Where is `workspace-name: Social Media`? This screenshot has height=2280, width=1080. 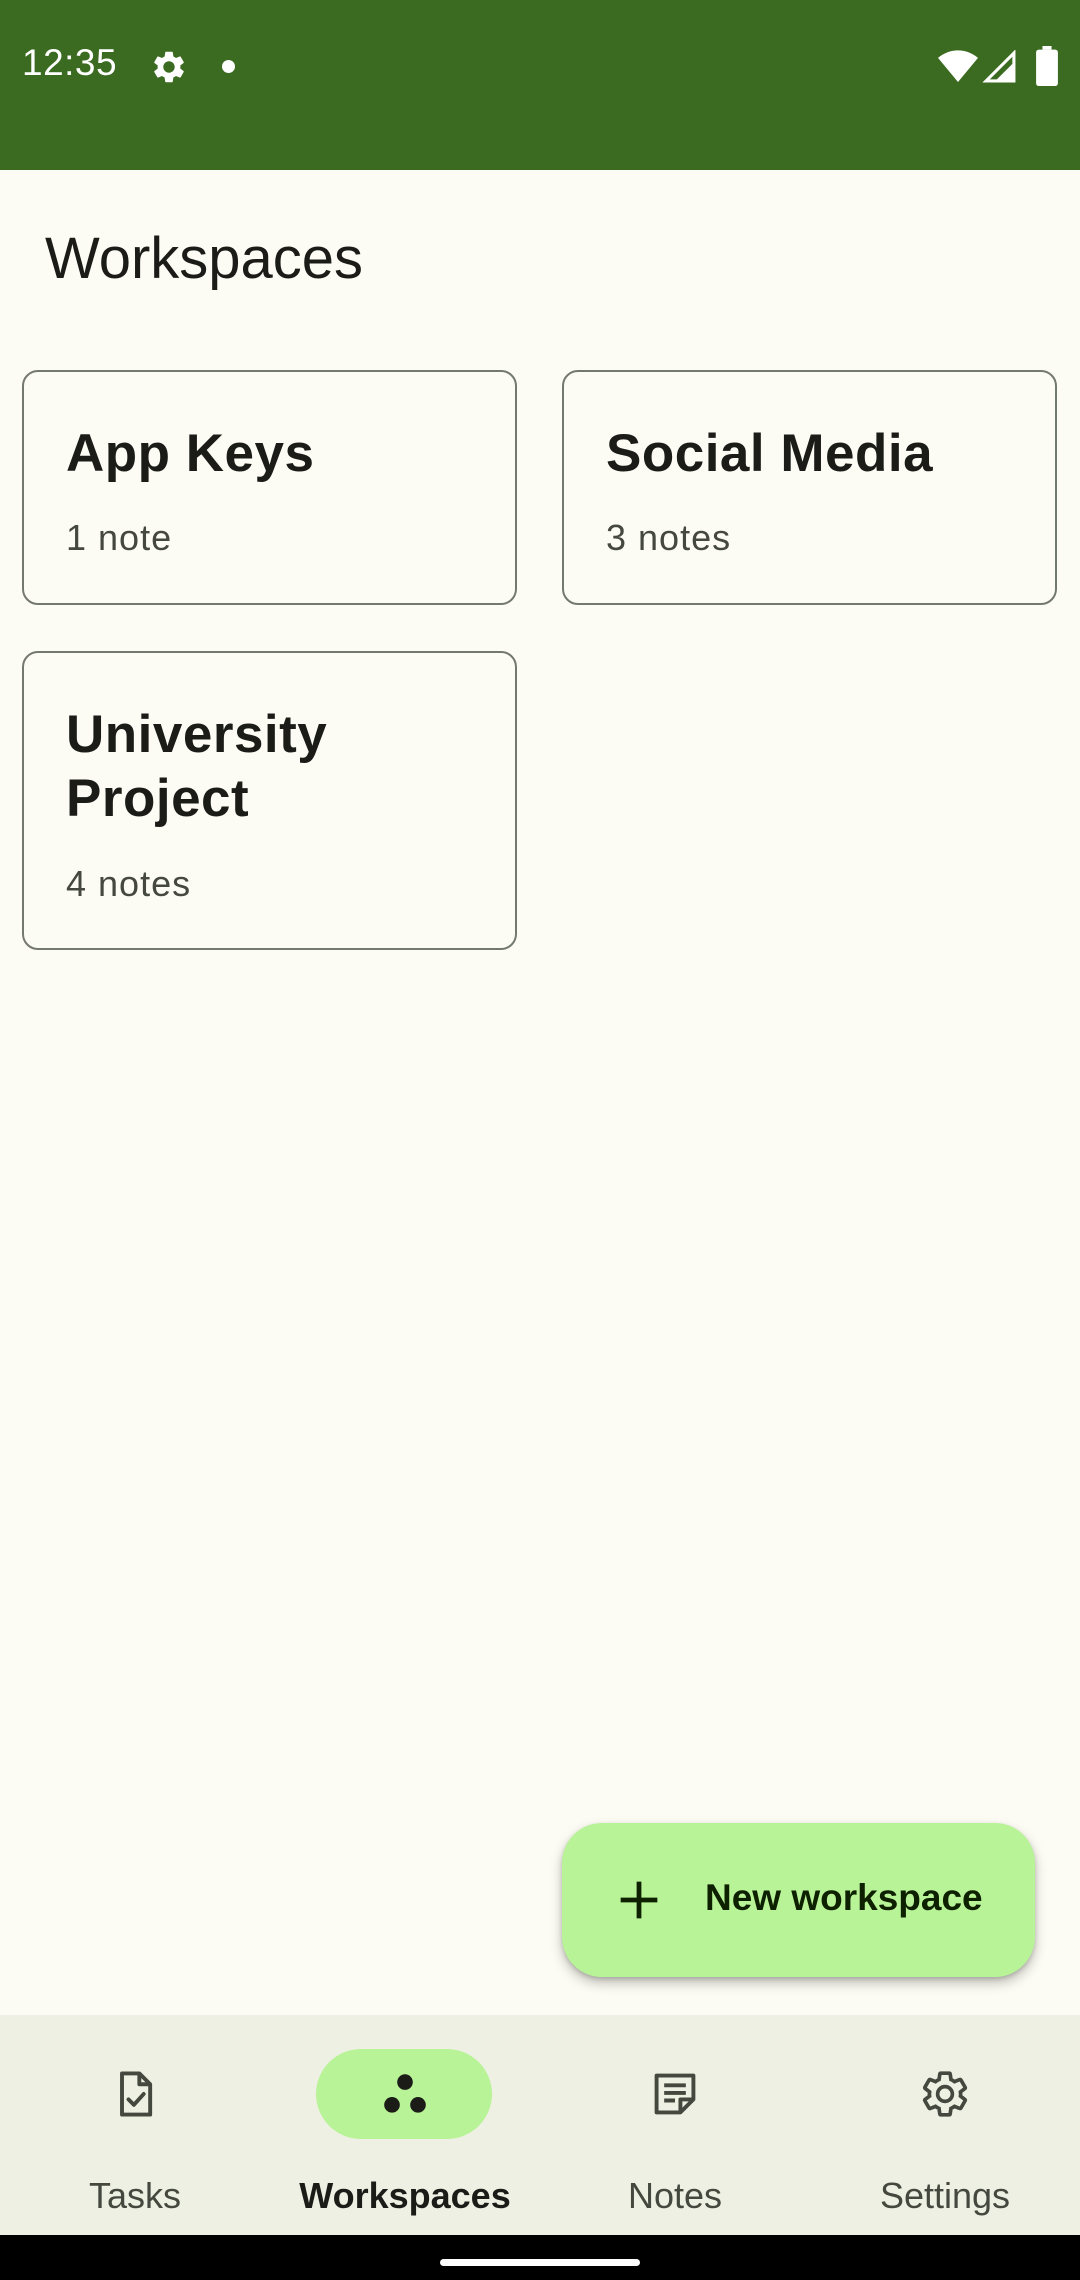
workspace-name: Social Media is located at coordinates (770, 453).